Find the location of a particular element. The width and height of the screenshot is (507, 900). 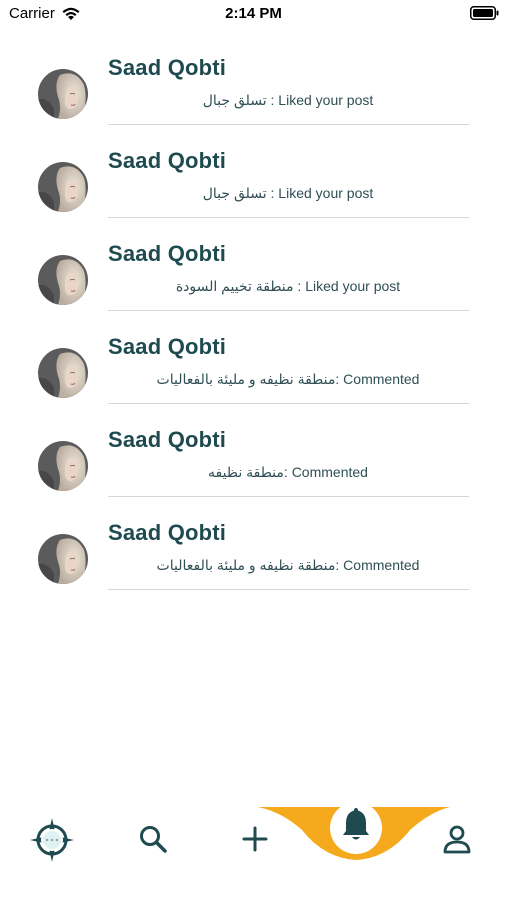

status-time: 2:14 PM is located at coordinates (253, 13).